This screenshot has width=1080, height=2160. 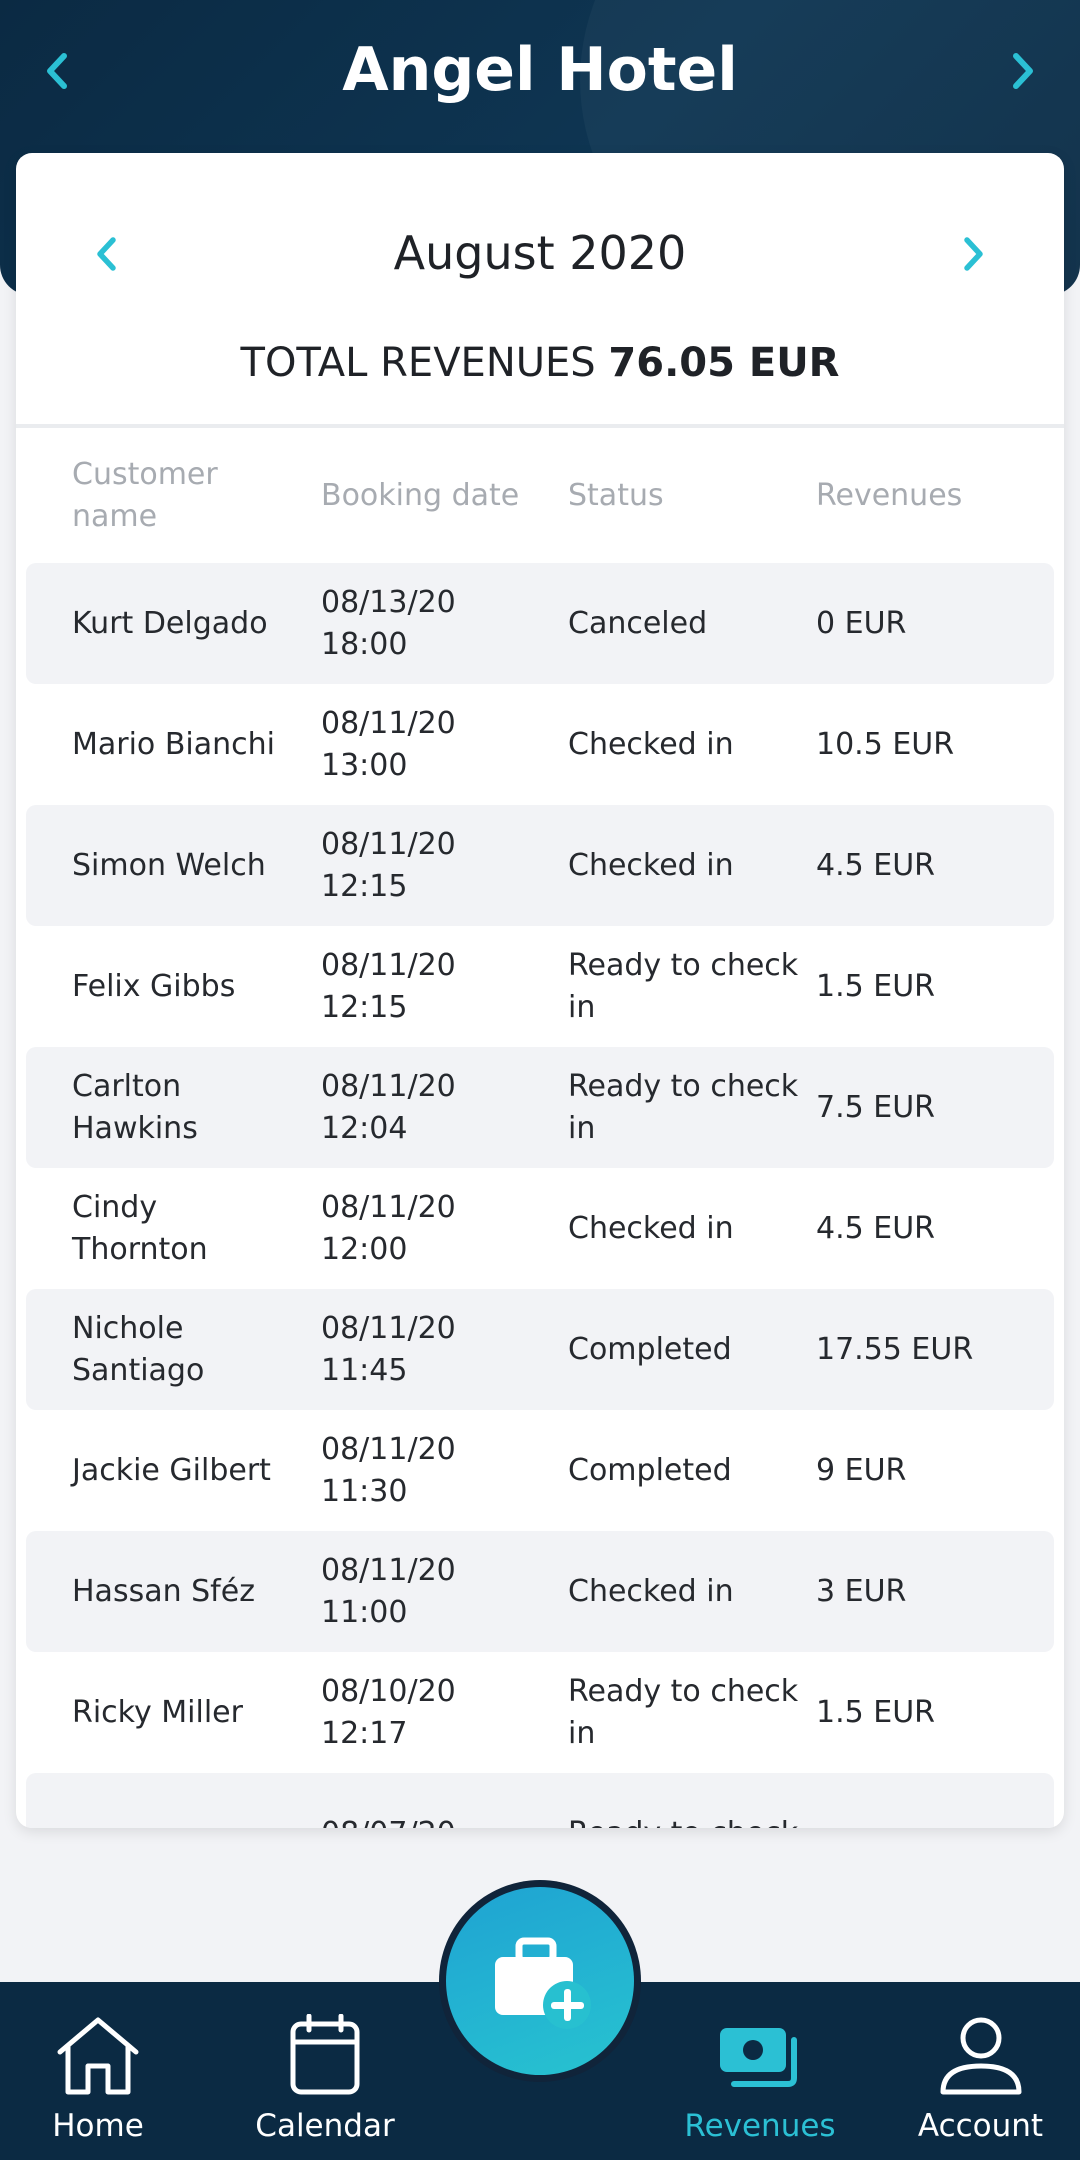 I want to click on revenue-cell: 0 EUR, so click(x=861, y=623).